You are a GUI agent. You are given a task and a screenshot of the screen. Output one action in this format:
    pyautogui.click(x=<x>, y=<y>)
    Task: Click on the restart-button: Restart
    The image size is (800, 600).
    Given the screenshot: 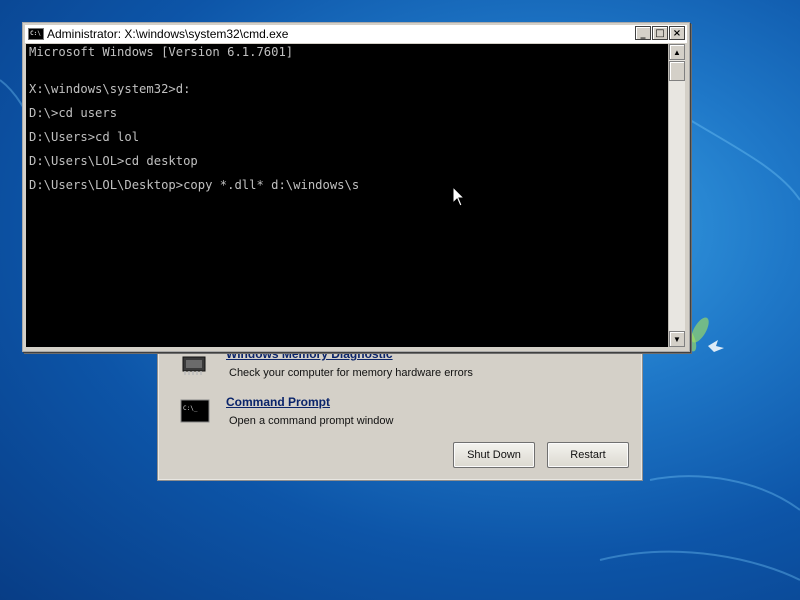 What is the action you would take?
    pyautogui.click(x=588, y=455)
    